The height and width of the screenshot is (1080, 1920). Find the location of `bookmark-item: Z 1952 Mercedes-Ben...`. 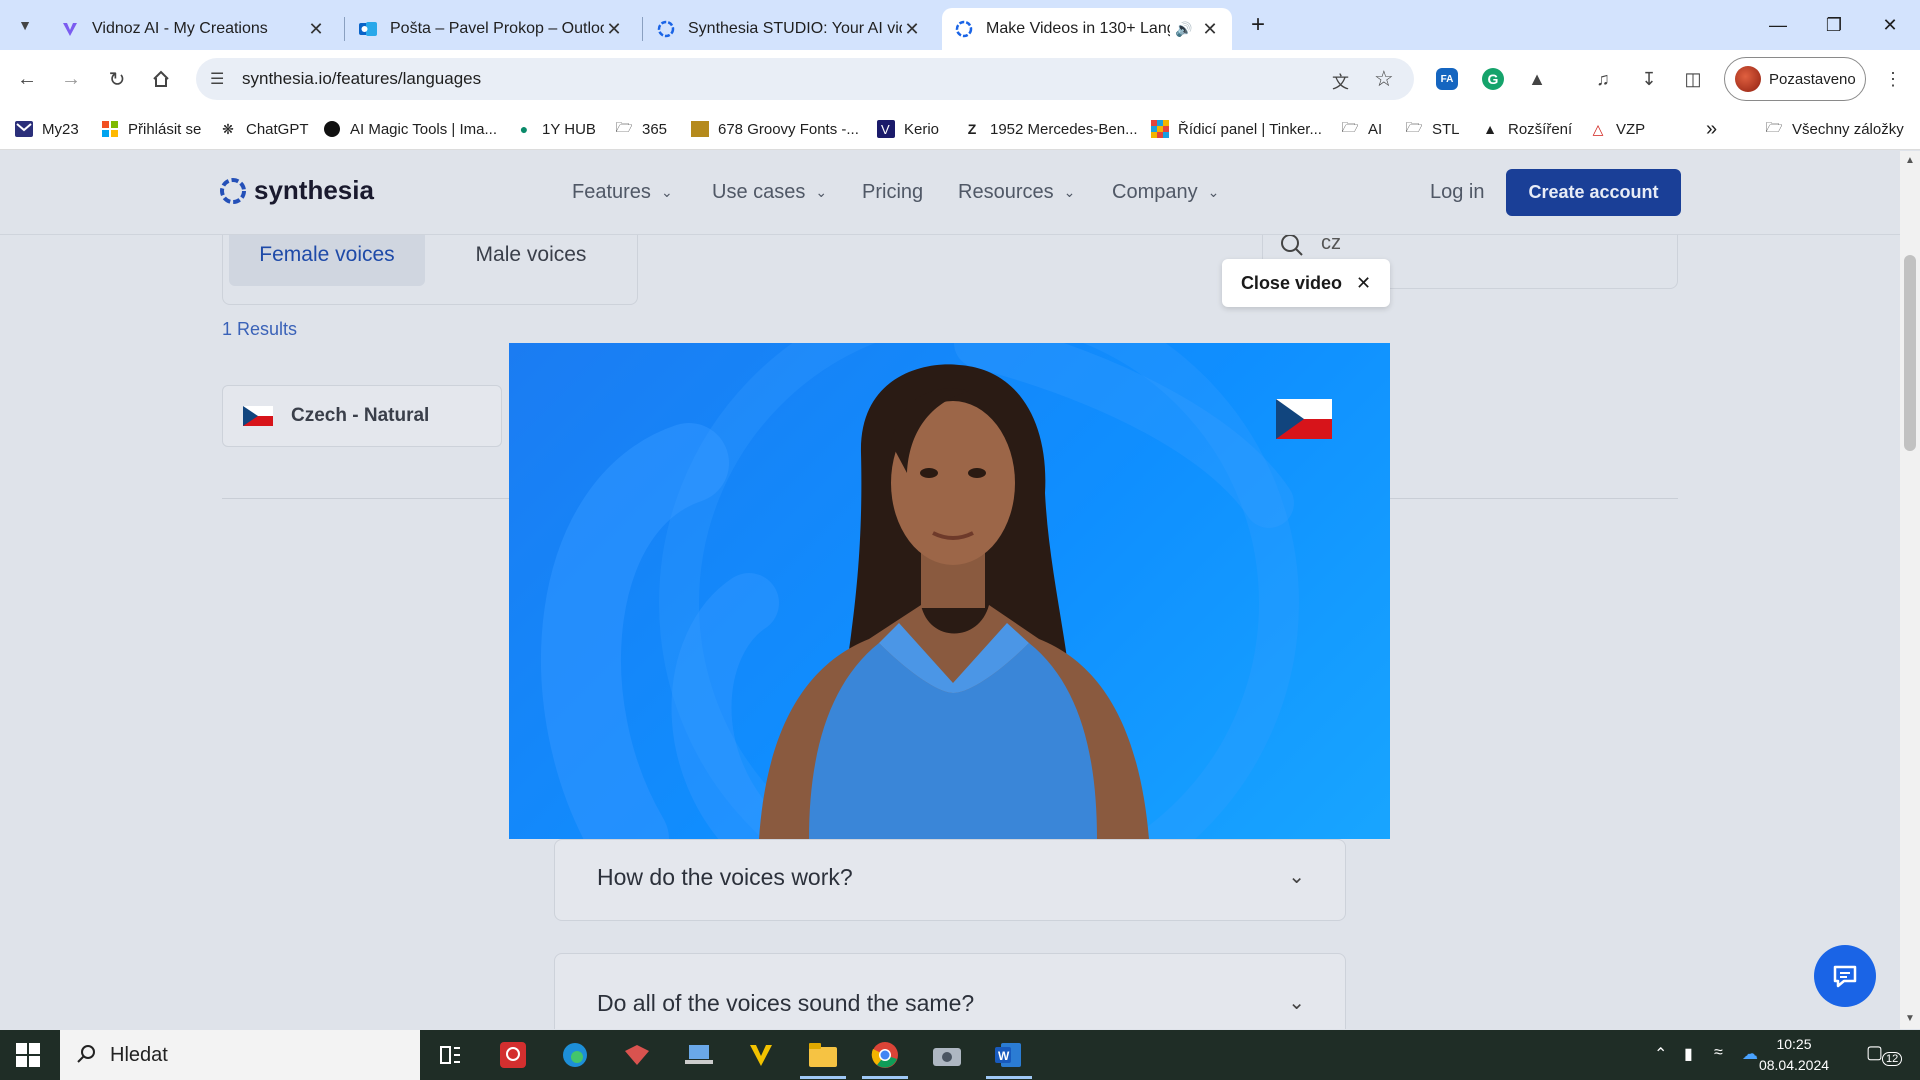

bookmark-item: Z 1952 Mercedes-Ben... is located at coordinates (1050, 129).